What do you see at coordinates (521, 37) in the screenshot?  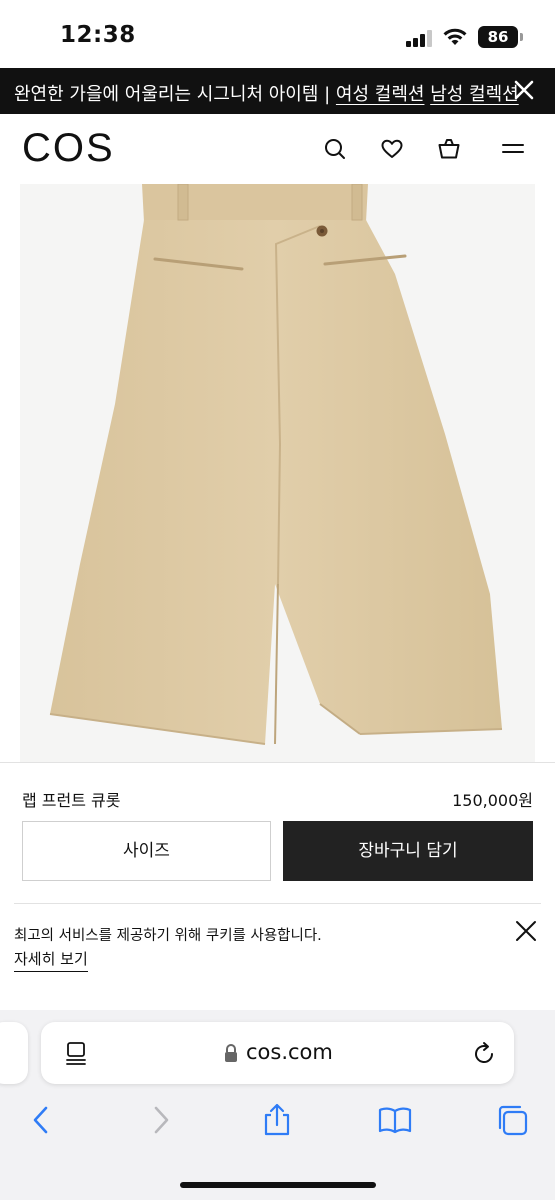 I see `battery-tip` at bounding box center [521, 37].